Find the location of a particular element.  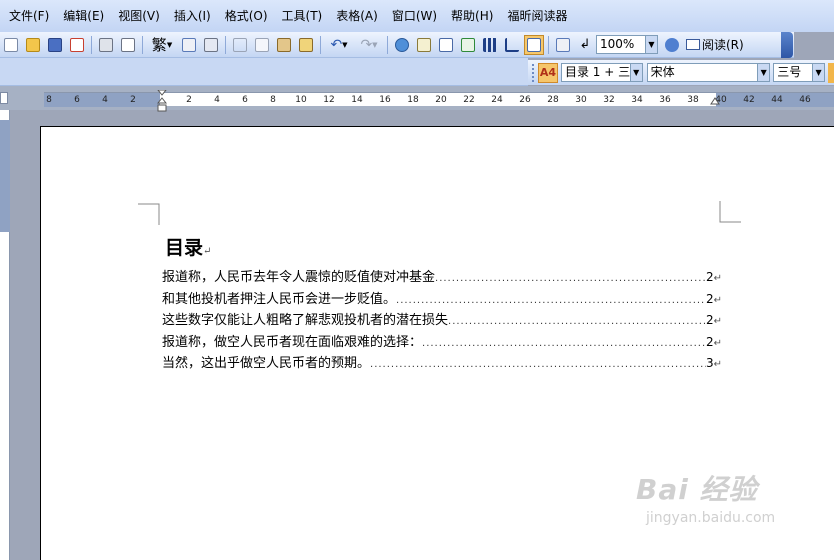

document-map-button is located at coordinates (534, 44).